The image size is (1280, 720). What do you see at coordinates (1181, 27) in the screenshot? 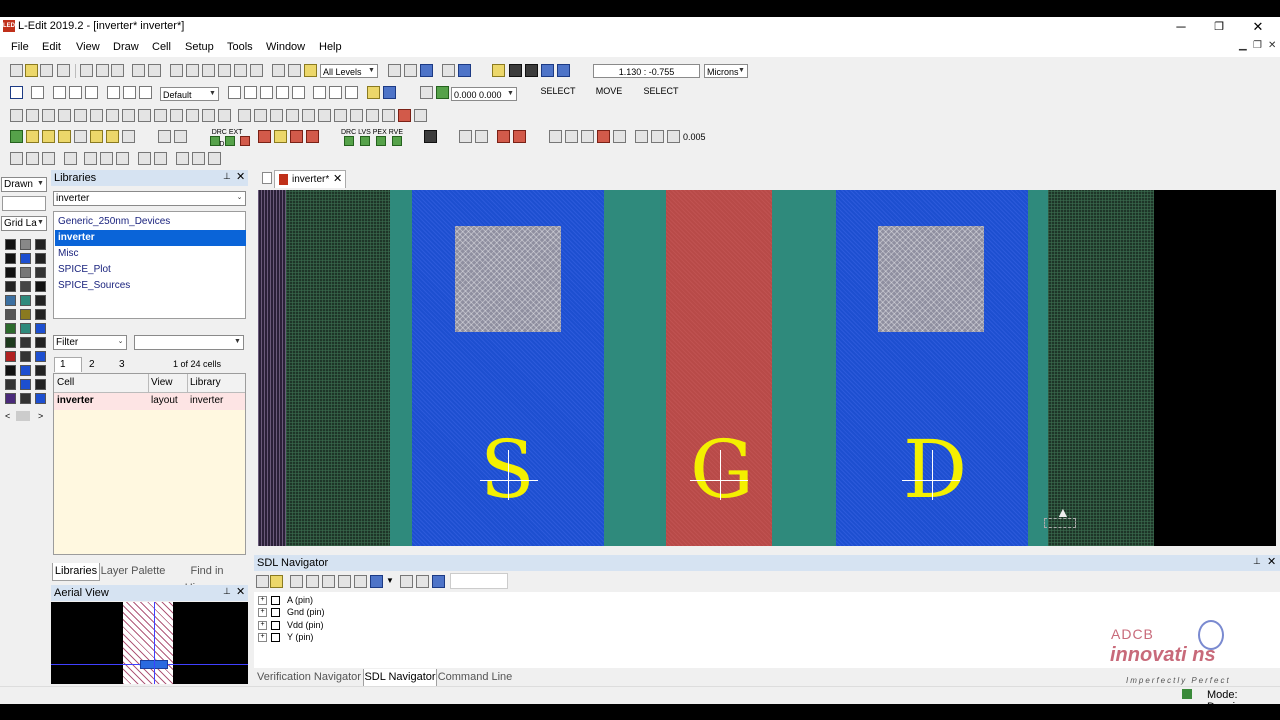
I see `minimize-button: ─` at bounding box center [1181, 27].